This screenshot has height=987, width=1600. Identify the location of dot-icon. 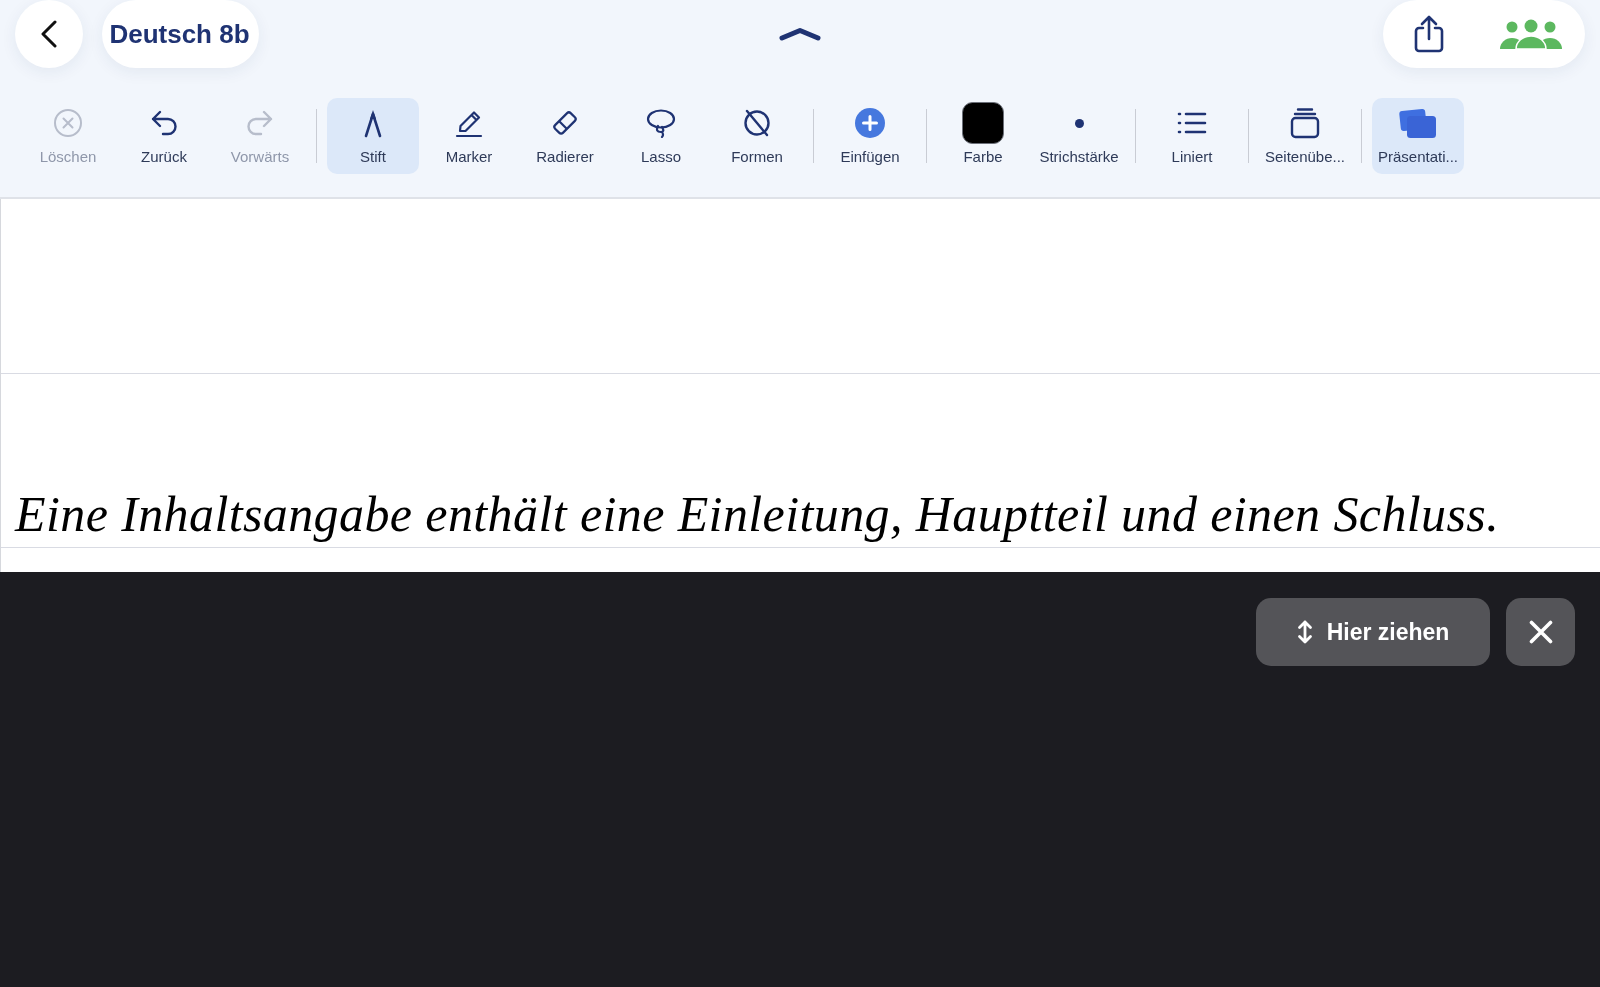
(1079, 123).